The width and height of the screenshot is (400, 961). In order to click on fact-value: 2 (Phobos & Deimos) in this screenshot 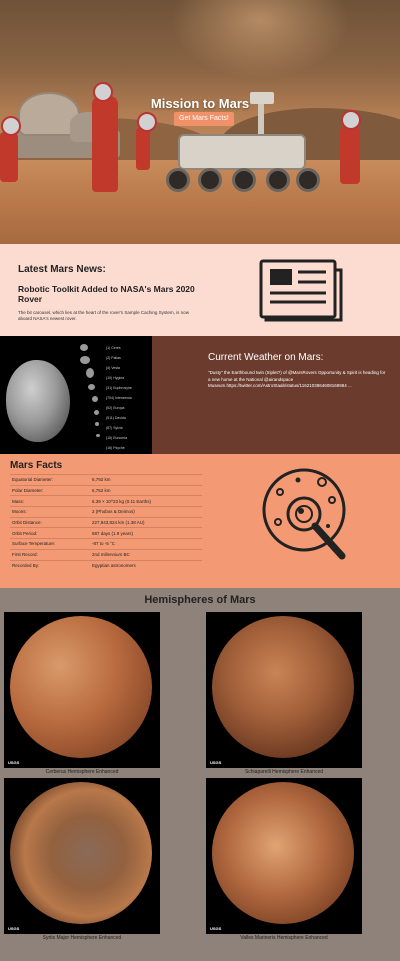, I will do `click(146, 512)`.